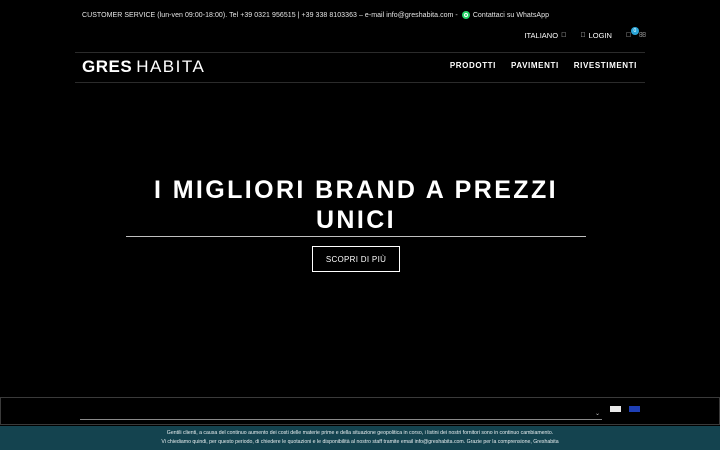 The image size is (720, 450). I want to click on language-selector: ITALIANO , so click(545, 35).